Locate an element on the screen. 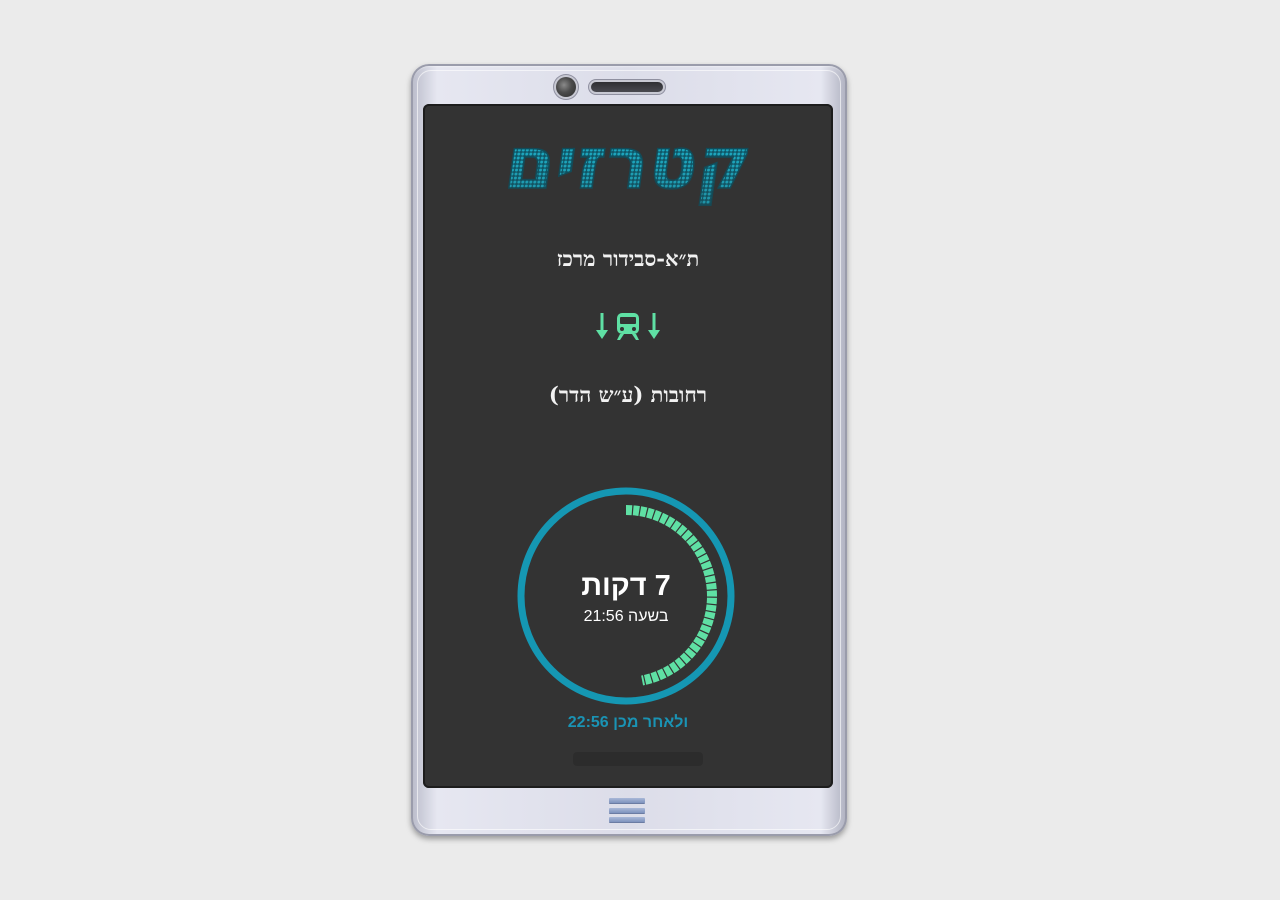 The image size is (1280, 900). direction-indicator is located at coordinates (628, 326).